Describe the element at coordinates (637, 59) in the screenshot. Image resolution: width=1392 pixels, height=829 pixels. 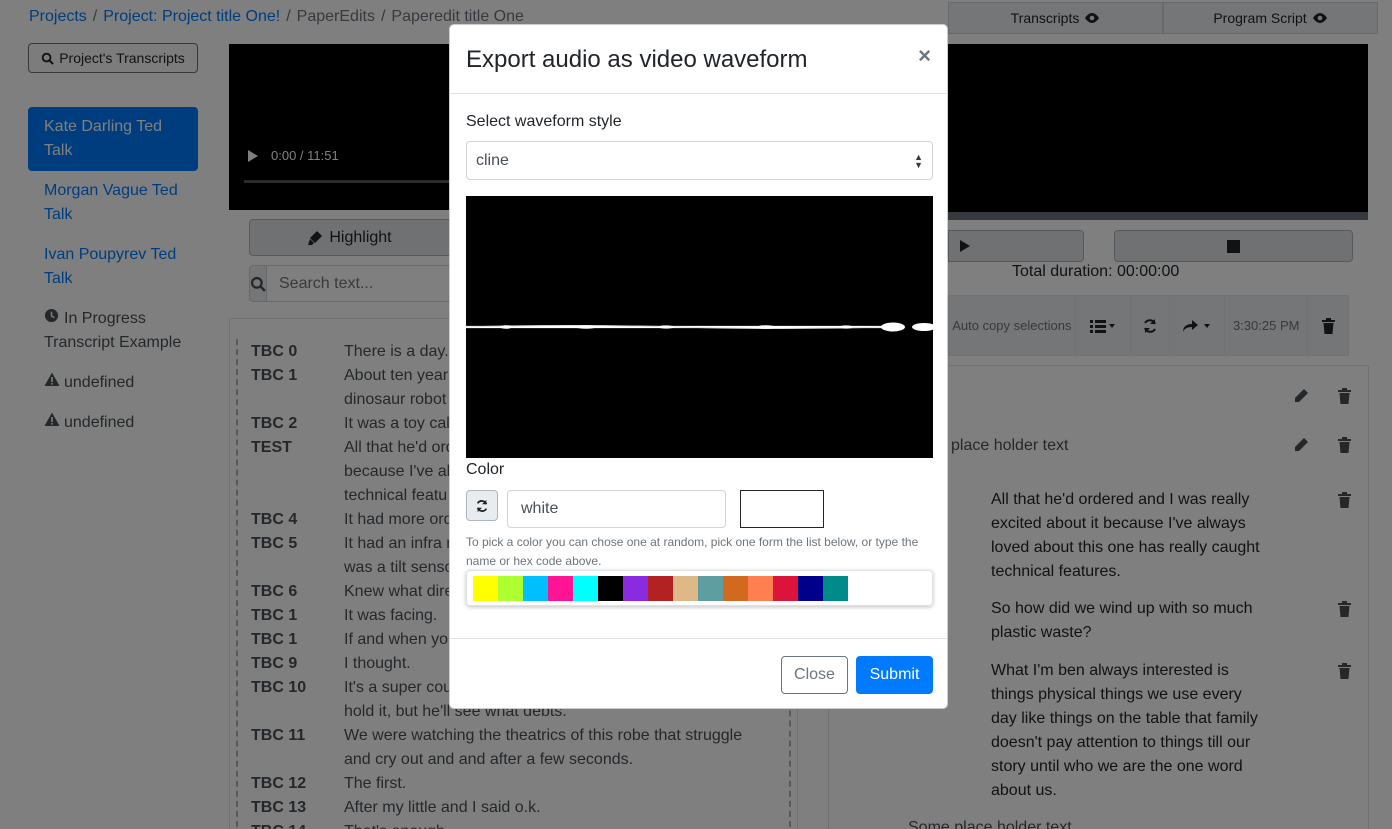
I see `modal-title: Export audio as video waveform` at that location.